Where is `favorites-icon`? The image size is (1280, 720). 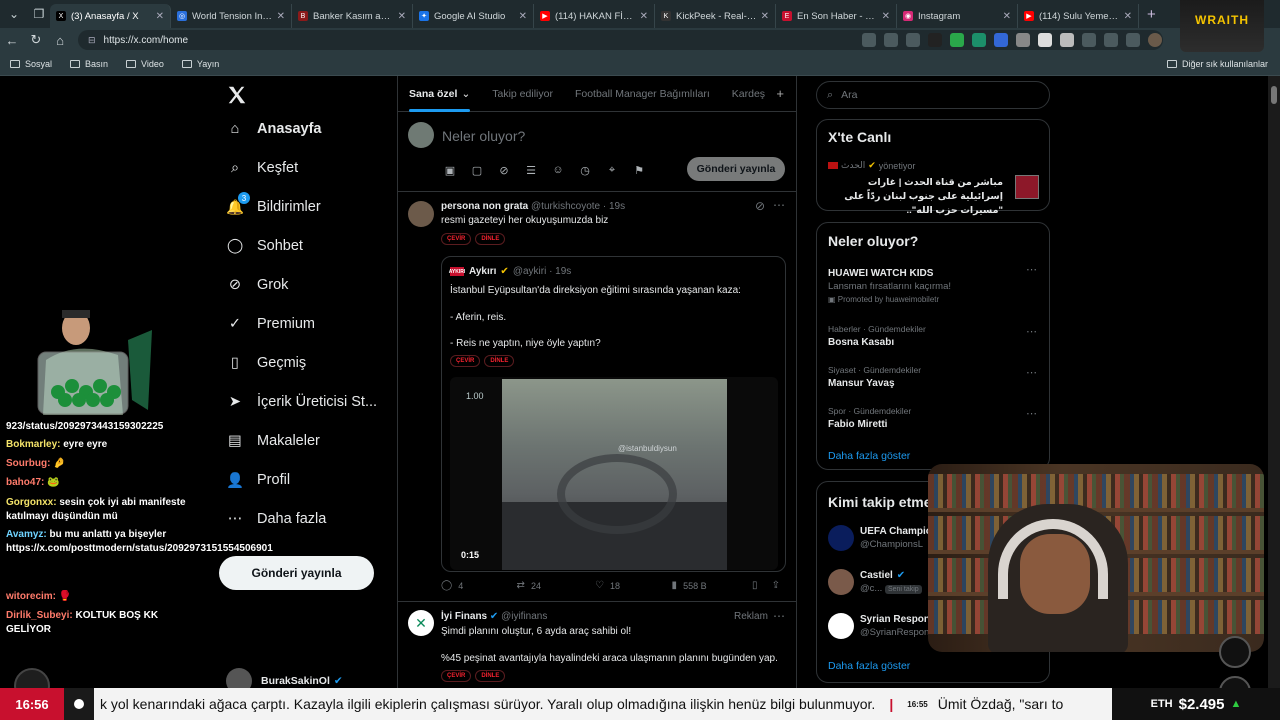
favorites-icon is located at coordinates (1111, 40).